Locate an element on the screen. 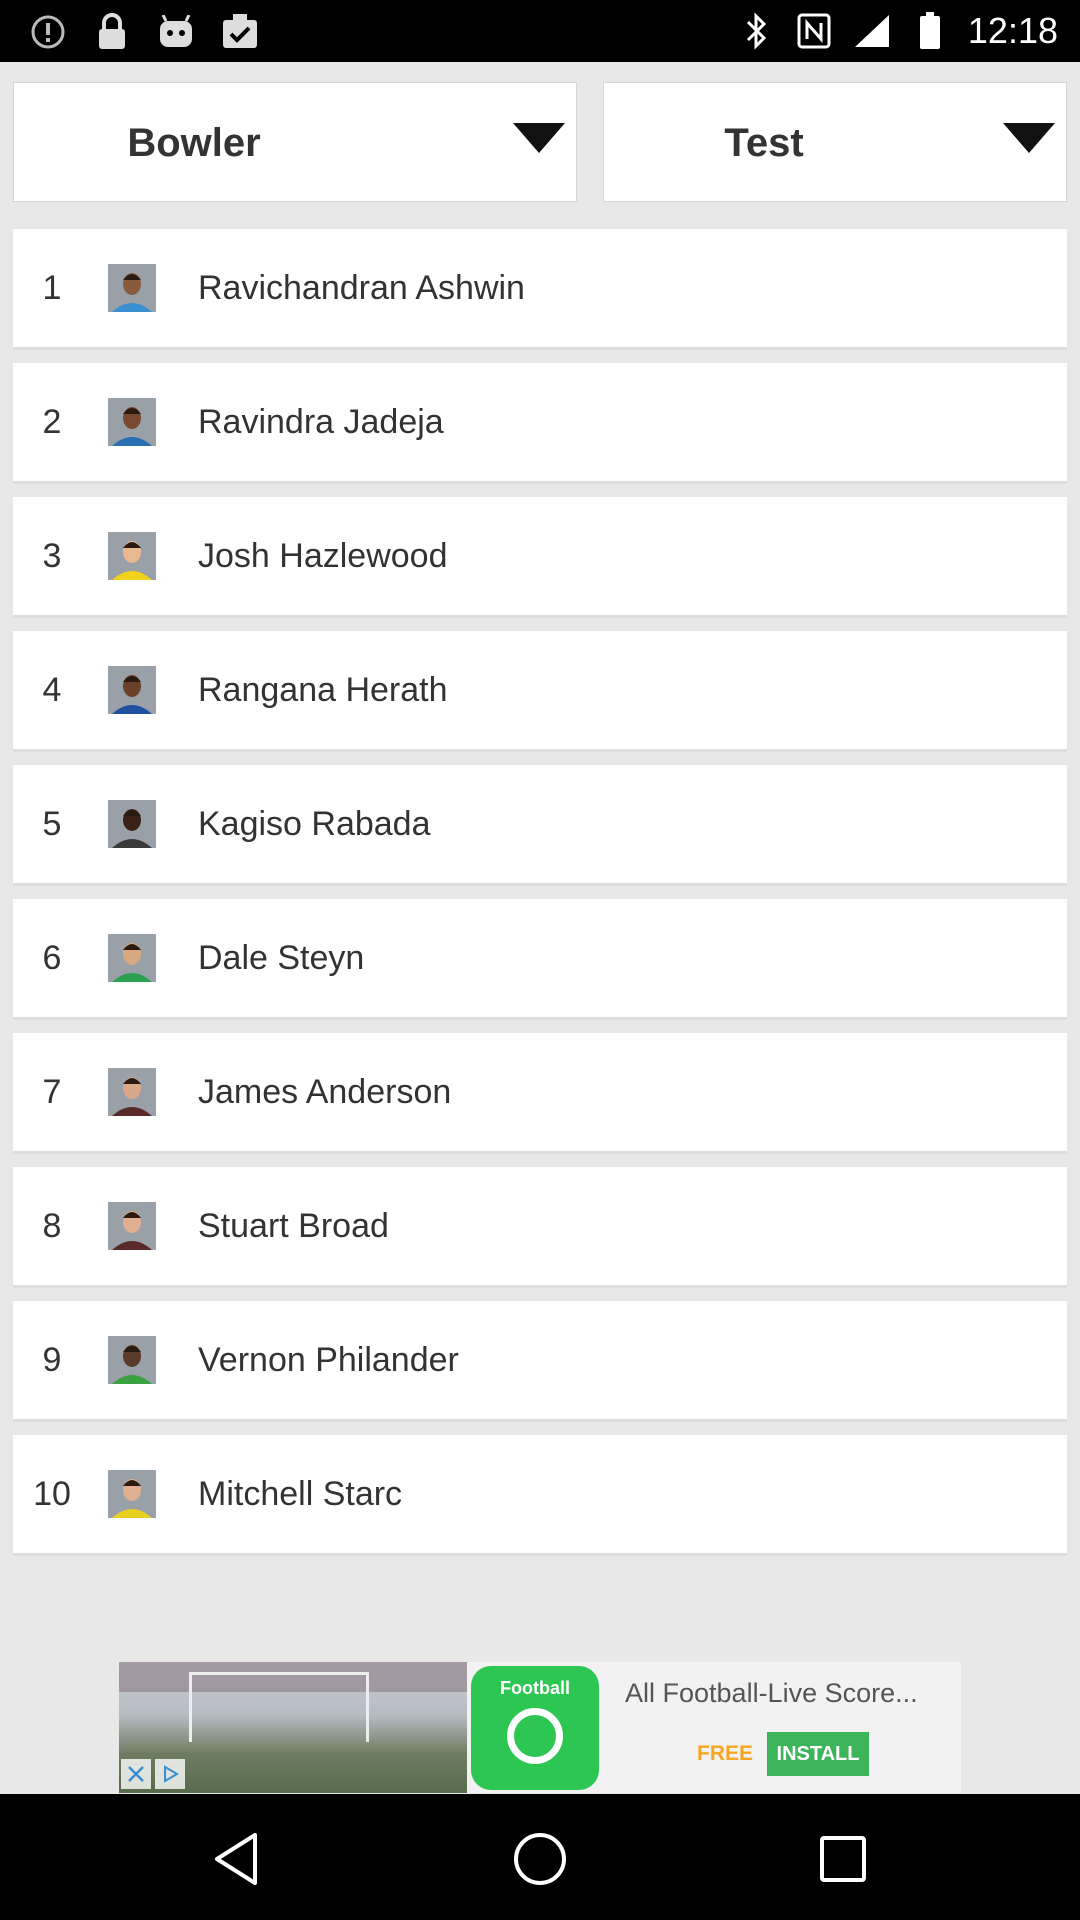 This screenshot has width=1080, height=1920. ranking-row: 6 Dale Steyn is located at coordinates (540, 959).